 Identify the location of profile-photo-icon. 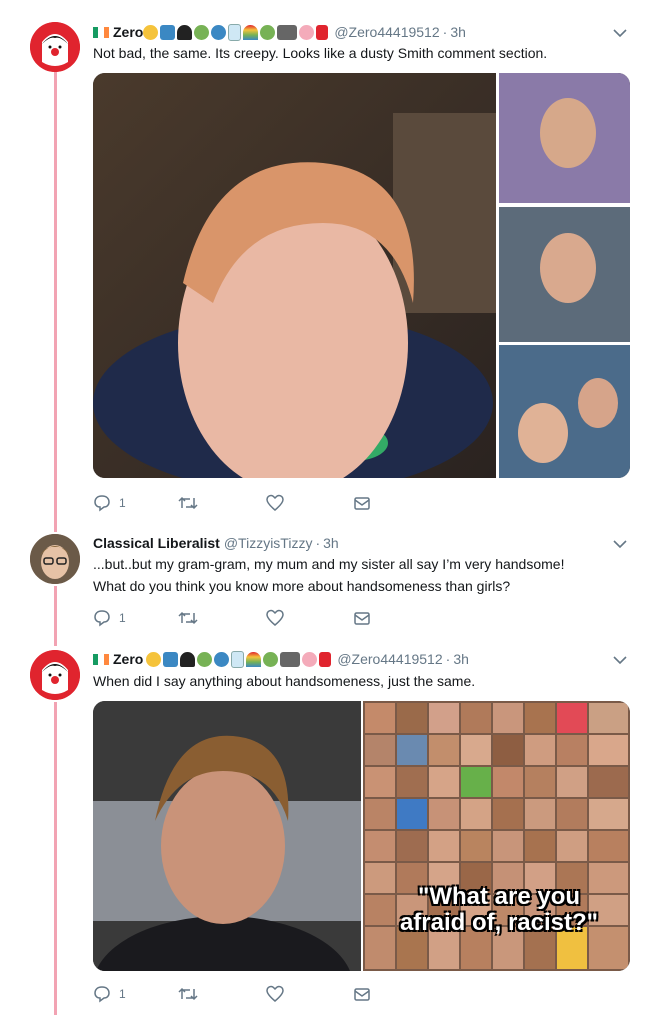
(55, 559).